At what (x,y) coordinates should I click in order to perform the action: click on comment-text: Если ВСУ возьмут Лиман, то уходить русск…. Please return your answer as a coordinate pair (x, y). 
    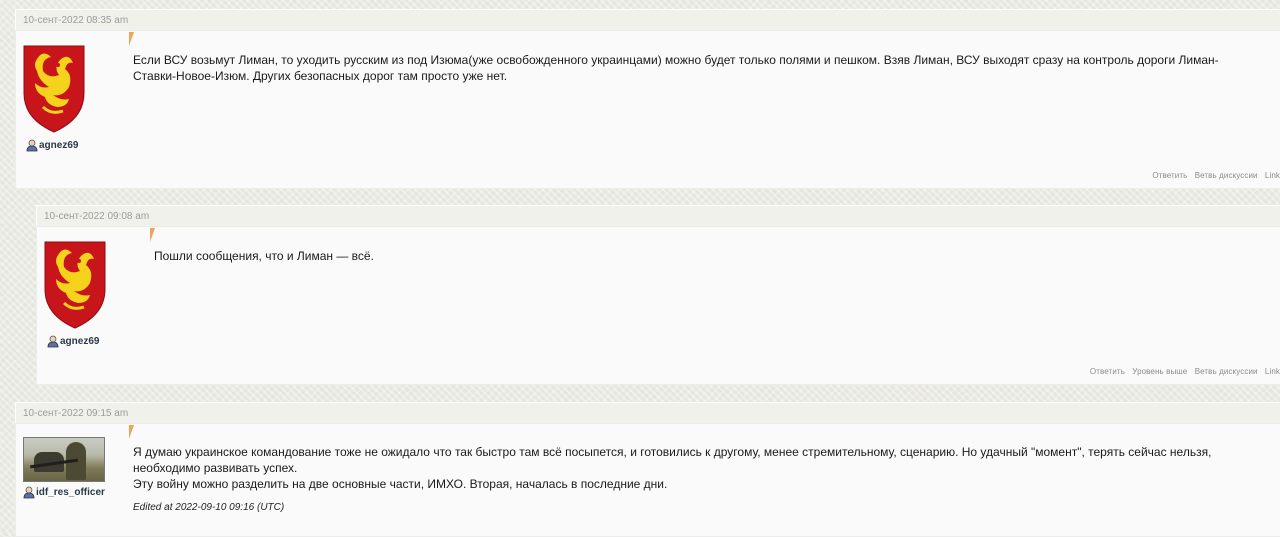
    Looking at the image, I should click on (681, 68).